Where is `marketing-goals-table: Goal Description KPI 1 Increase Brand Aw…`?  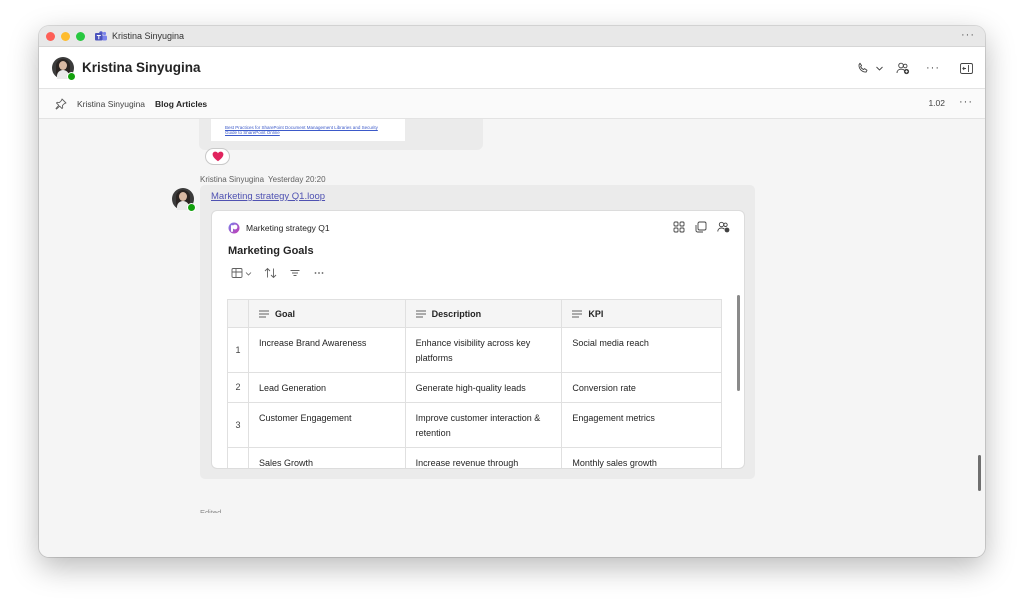 marketing-goals-table: Goal Description KPI 1 Increase Brand Aw… is located at coordinates (474, 383).